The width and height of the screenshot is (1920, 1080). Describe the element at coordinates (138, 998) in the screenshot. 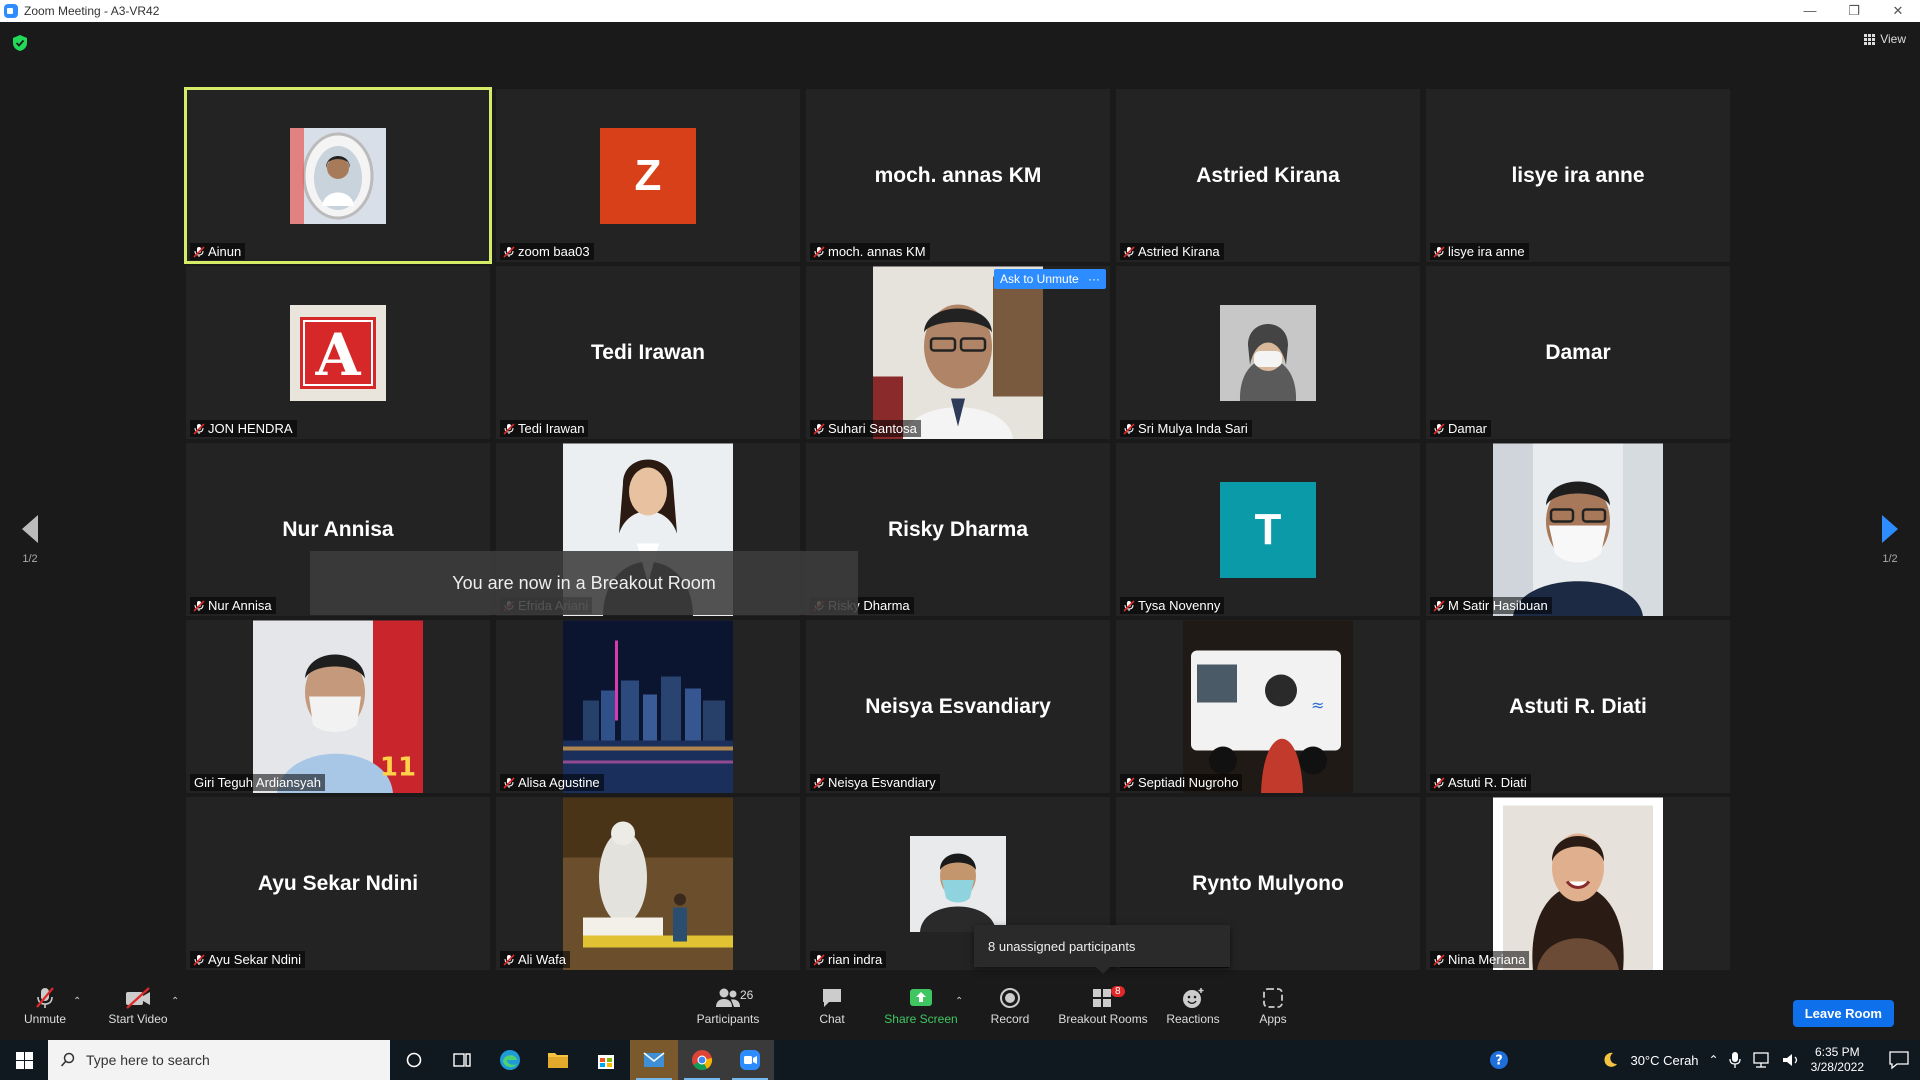

I see `video-off-icon` at that location.